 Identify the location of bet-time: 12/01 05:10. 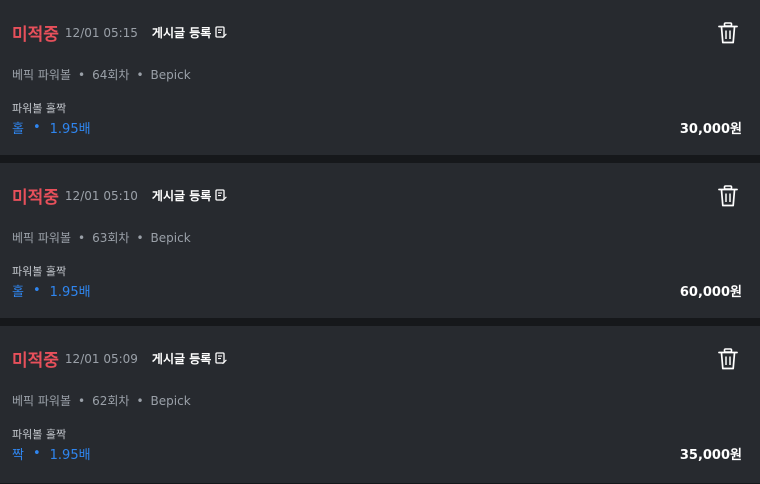
(101, 195).